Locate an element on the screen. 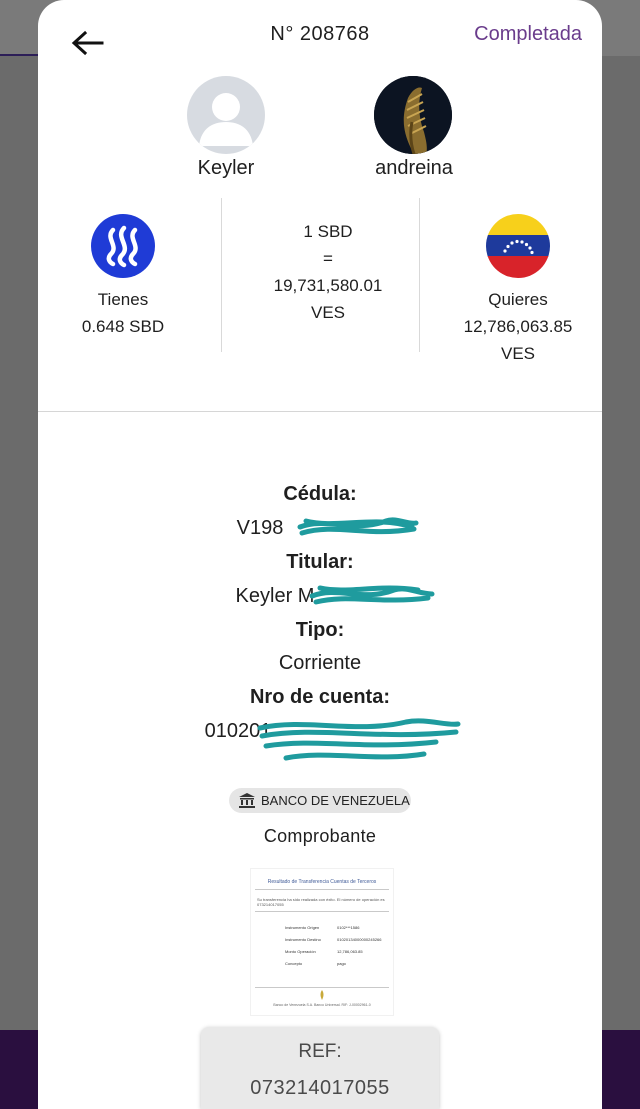 The width and height of the screenshot is (640, 1109). steem-logo-icon is located at coordinates (123, 246).